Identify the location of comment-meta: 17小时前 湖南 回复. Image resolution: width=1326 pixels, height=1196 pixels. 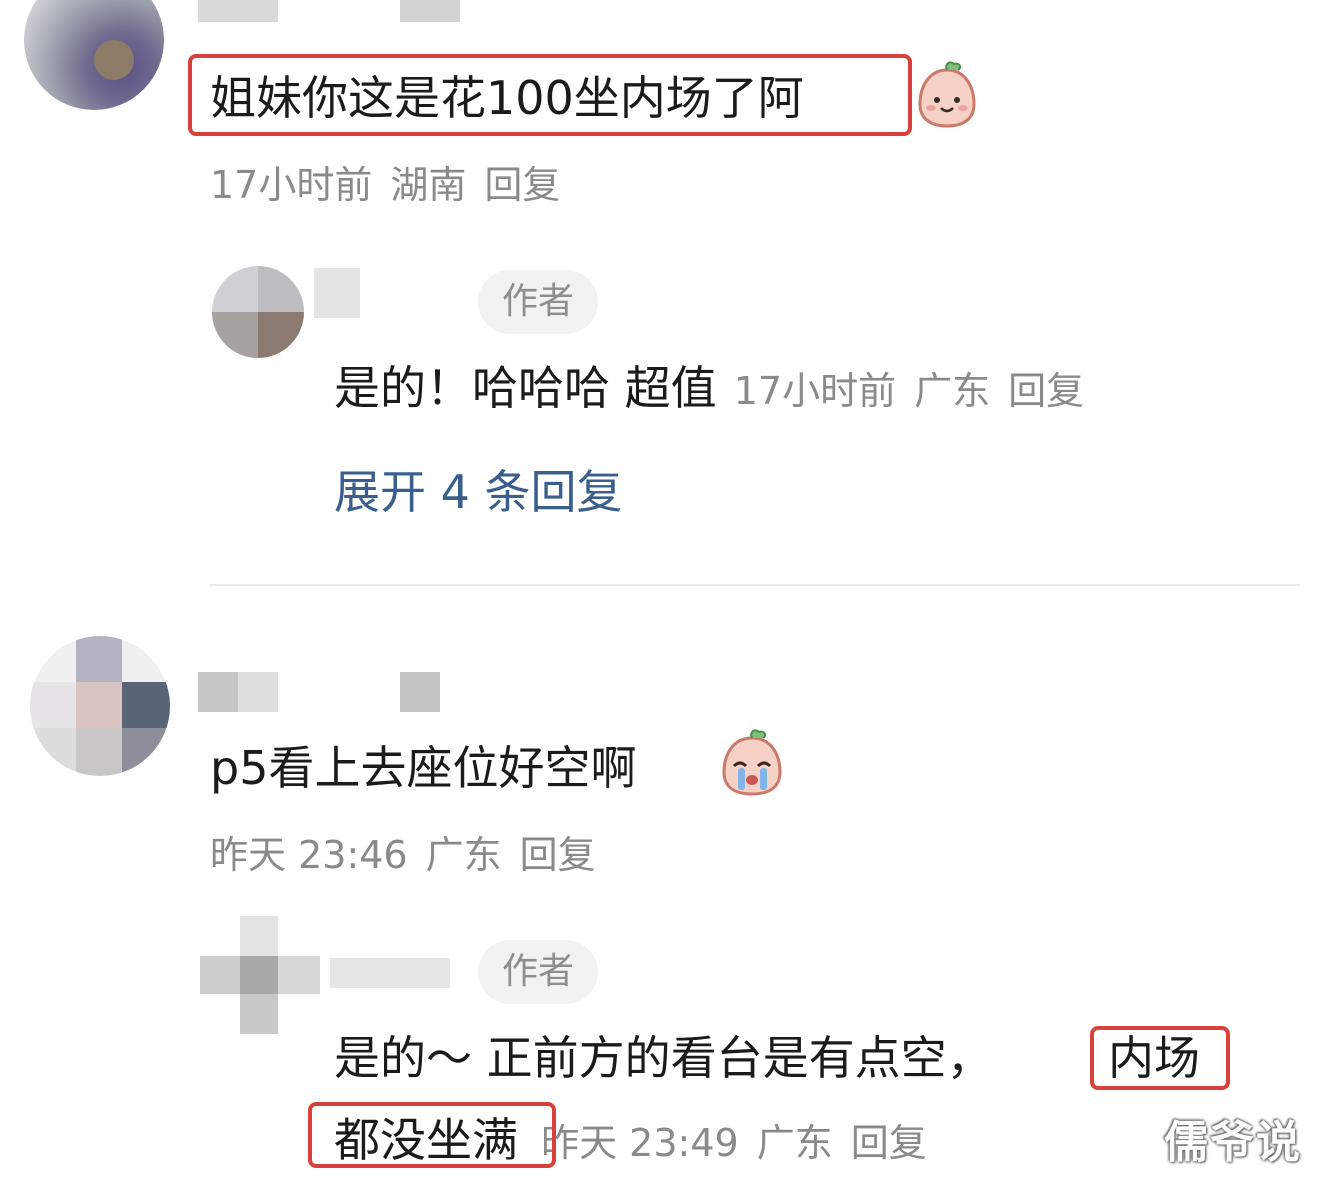
(394, 185).